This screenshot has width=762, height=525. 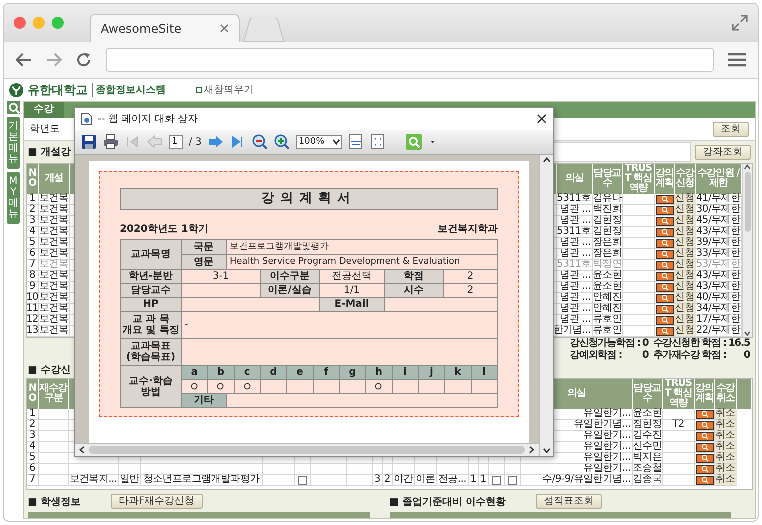 What do you see at coordinates (260, 142) in the screenshot?
I see `zoom-out-icon` at bounding box center [260, 142].